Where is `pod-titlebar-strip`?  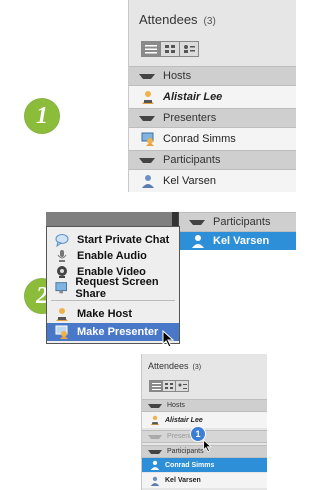
pod-titlebar-strip is located at coordinates (112, 219).